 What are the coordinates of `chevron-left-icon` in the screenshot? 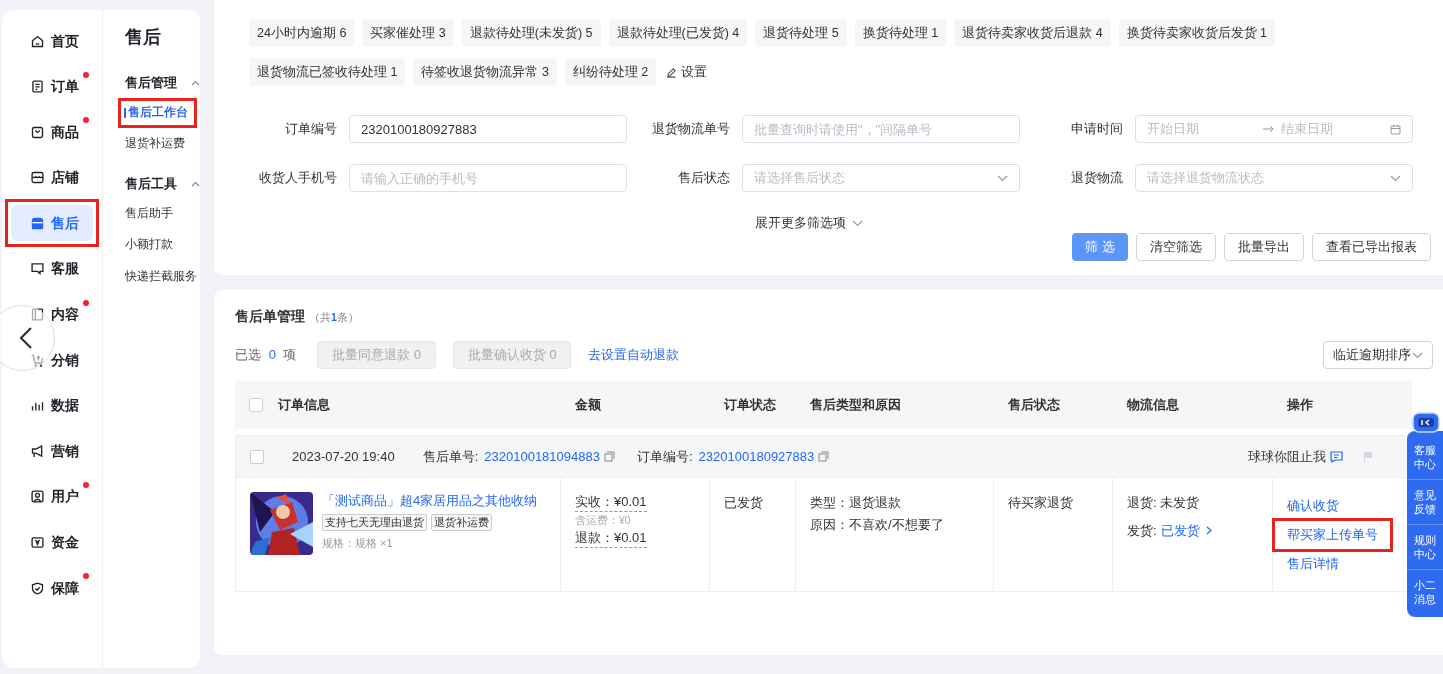 It's located at (26, 338).